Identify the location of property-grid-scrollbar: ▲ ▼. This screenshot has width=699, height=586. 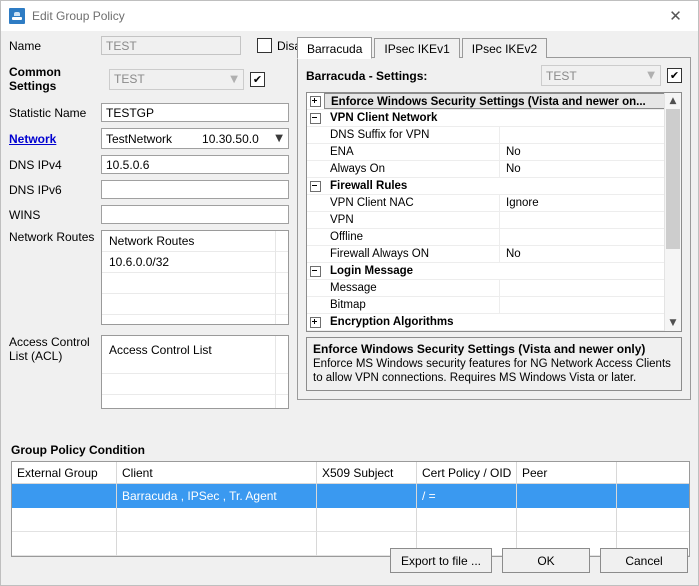
(672, 212).